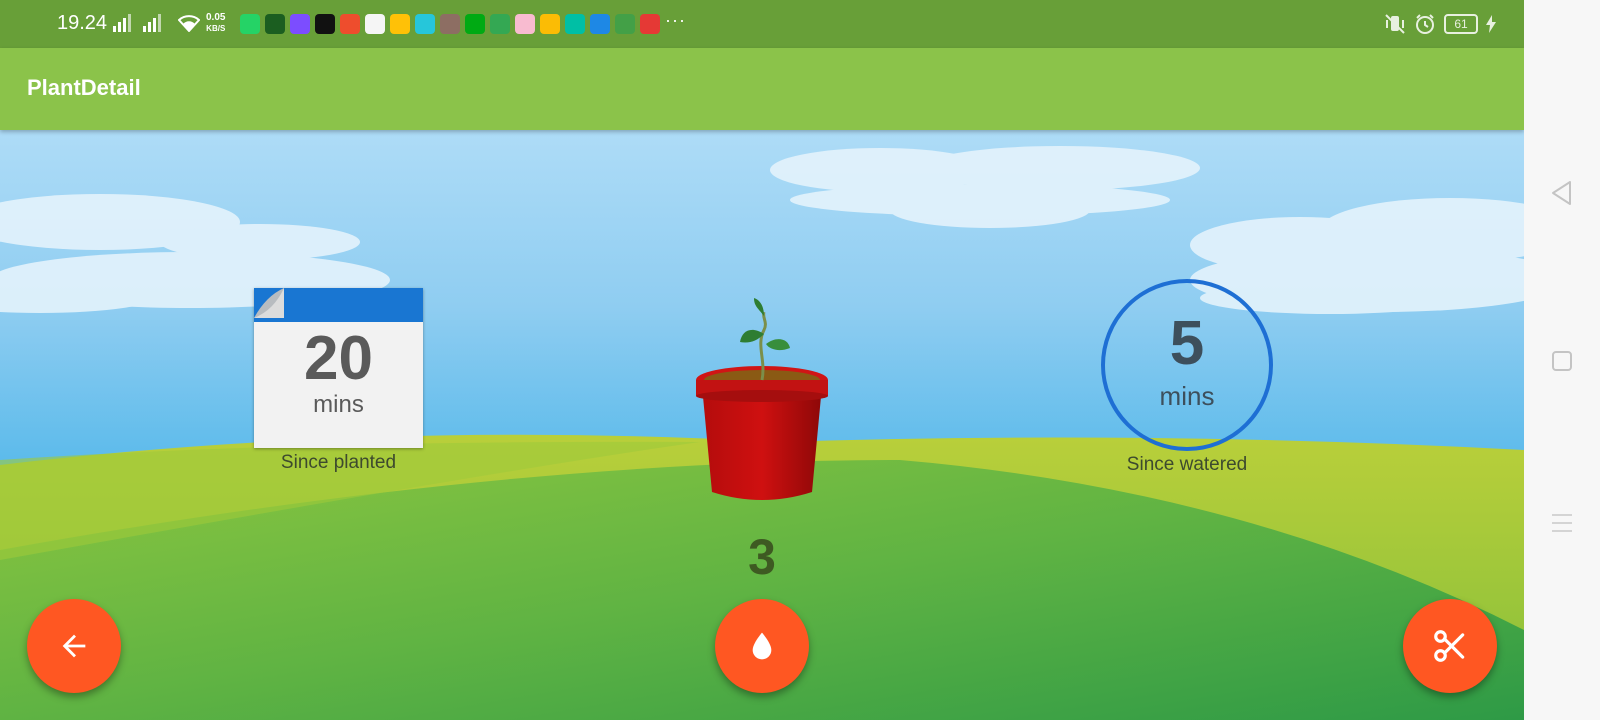 Image resolution: width=1600 pixels, height=720 pixels. Describe the element at coordinates (269, 303) in the screenshot. I see `page-curl-icon` at that location.